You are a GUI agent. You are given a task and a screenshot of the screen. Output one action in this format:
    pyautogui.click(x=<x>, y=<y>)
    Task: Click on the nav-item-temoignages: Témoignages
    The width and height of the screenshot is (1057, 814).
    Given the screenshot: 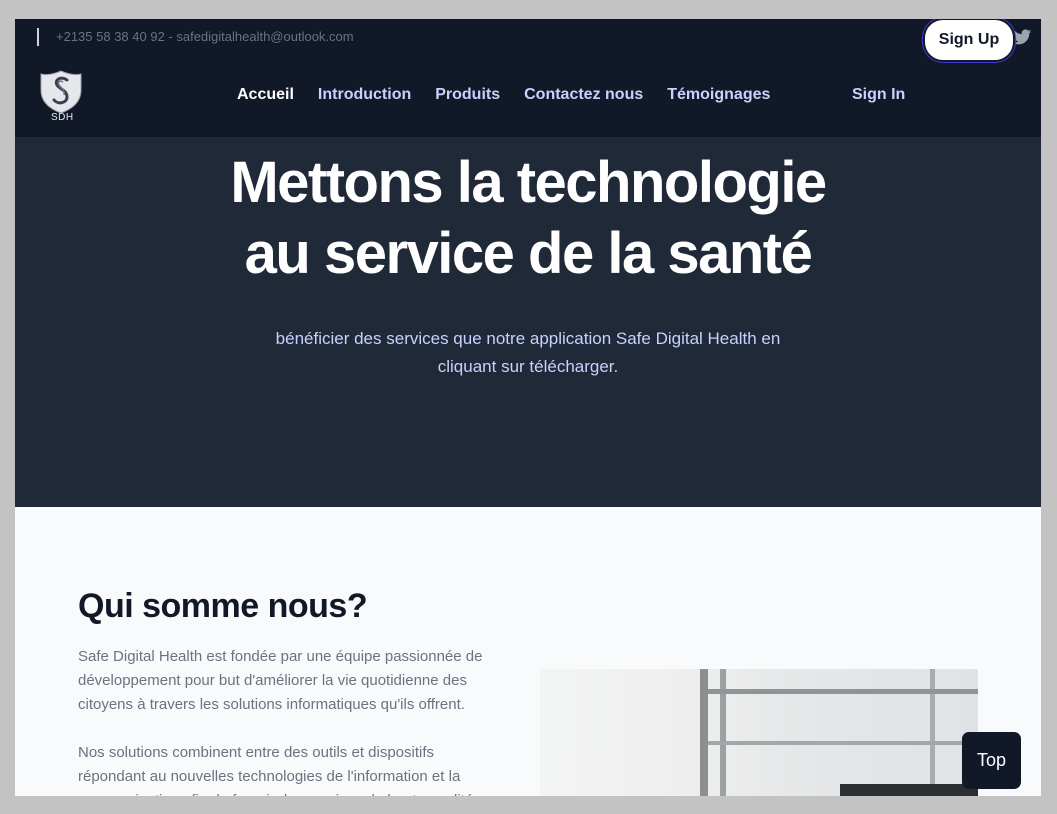 What is the action you would take?
    pyautogui.click(x=718, y=95)
    